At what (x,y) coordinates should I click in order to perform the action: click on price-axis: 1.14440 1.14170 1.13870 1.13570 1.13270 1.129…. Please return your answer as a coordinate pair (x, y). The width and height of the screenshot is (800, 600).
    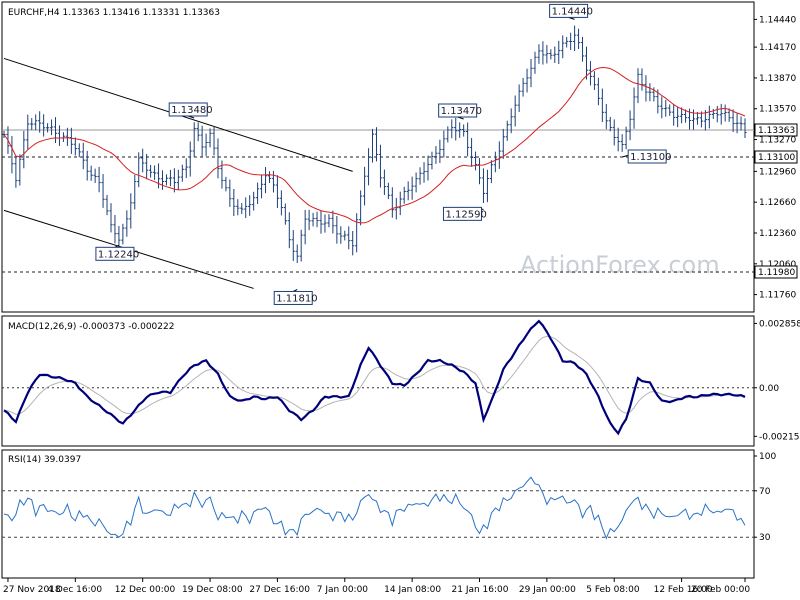
    Looking at the image, I should click on (776, 158).